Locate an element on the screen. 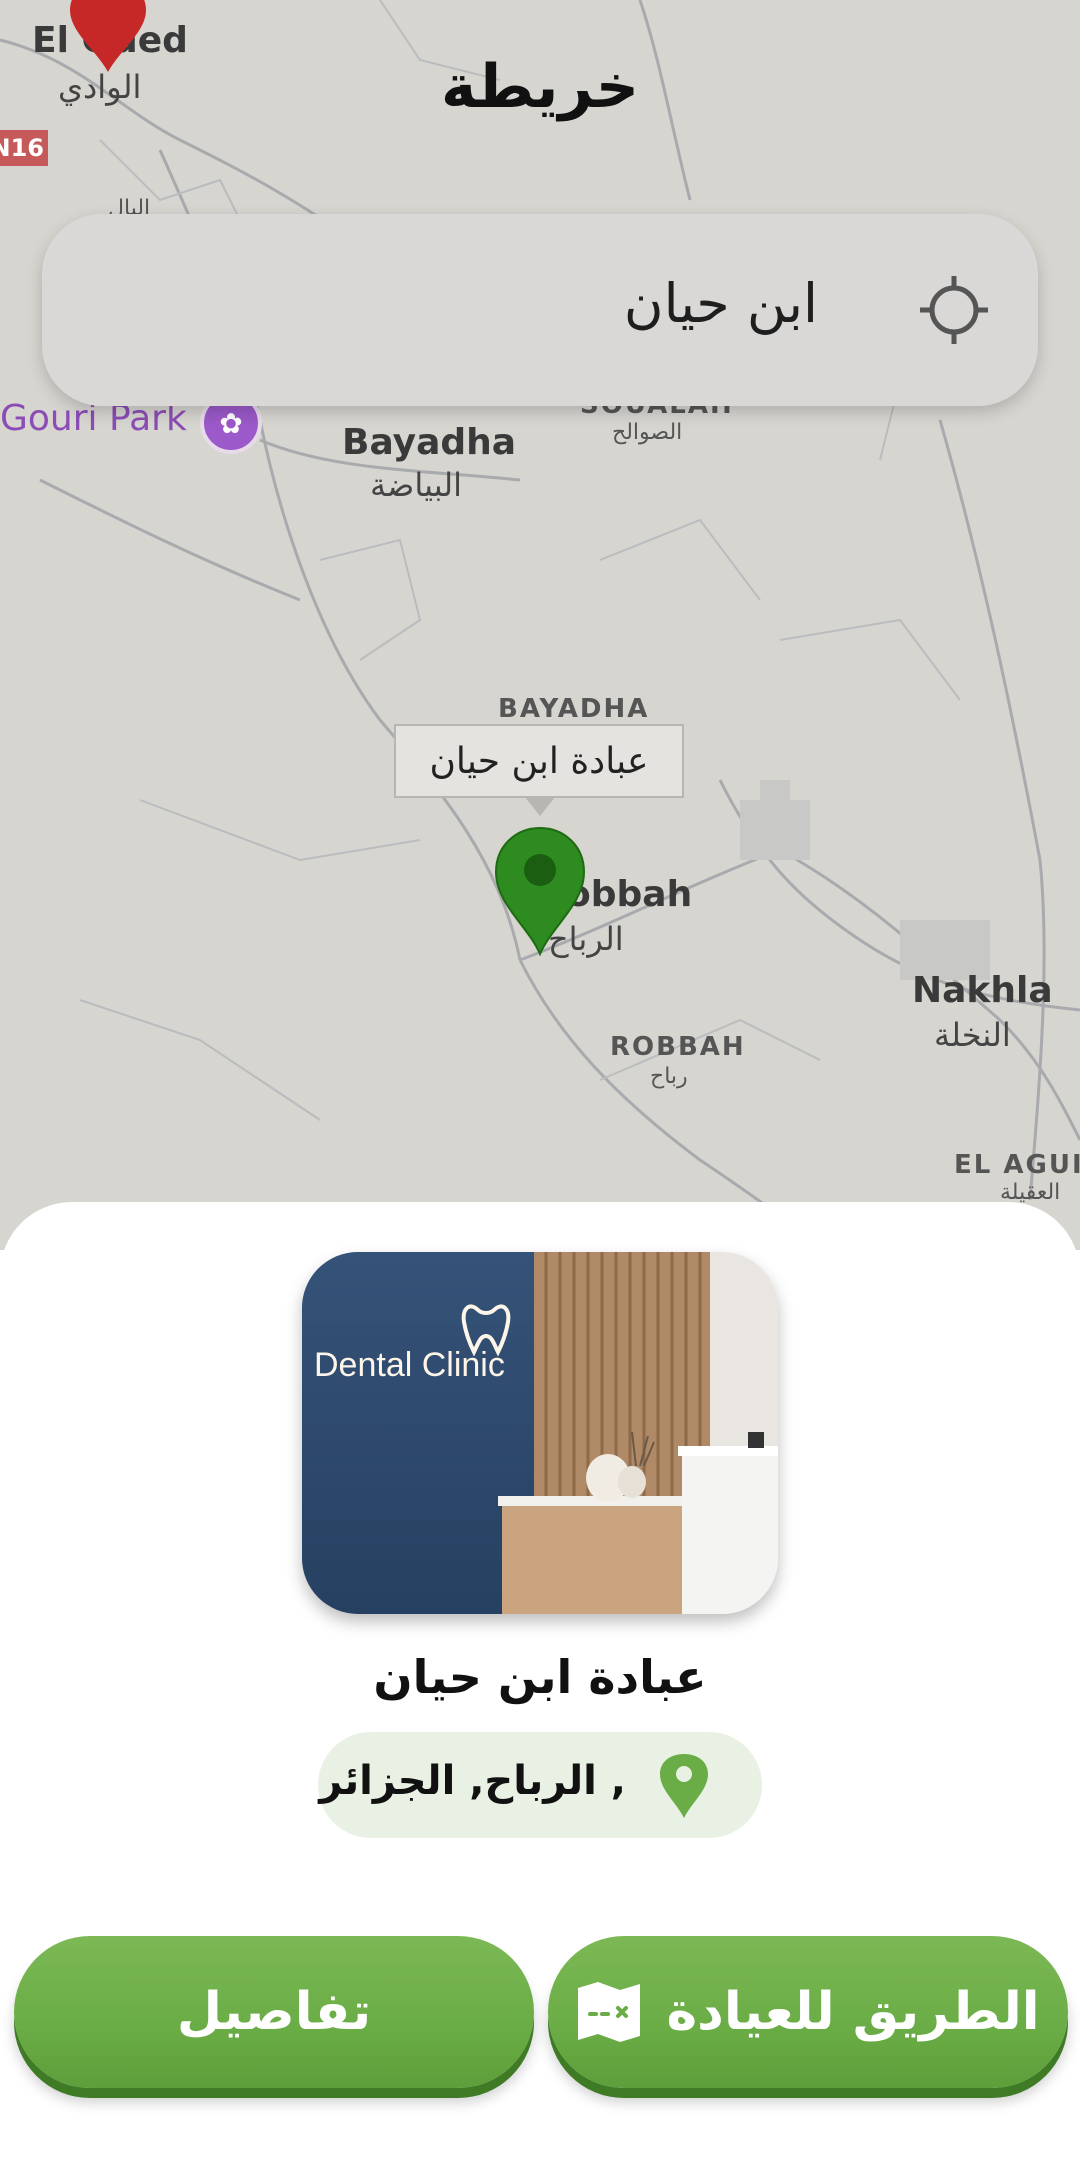 The width and height of the screenshot is (1080, 2176). clinic-name: عبادة ابن حيان is located at coordinates (540, 1677).